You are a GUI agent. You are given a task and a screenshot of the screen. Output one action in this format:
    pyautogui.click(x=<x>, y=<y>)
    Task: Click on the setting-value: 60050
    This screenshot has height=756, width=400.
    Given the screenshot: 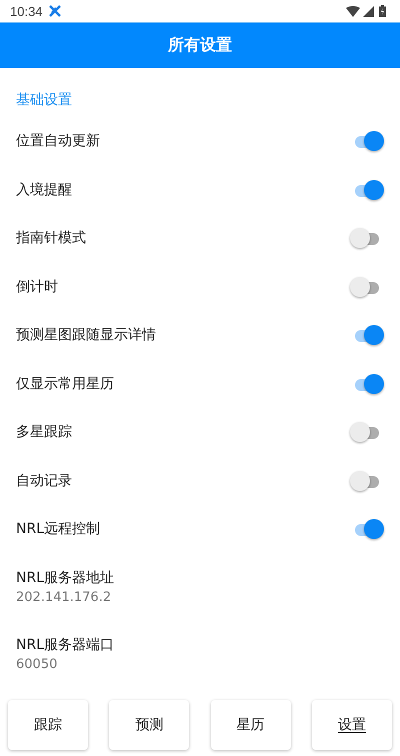 What is the action you would take?
    pyautogui.click(x=37, y=664)
    